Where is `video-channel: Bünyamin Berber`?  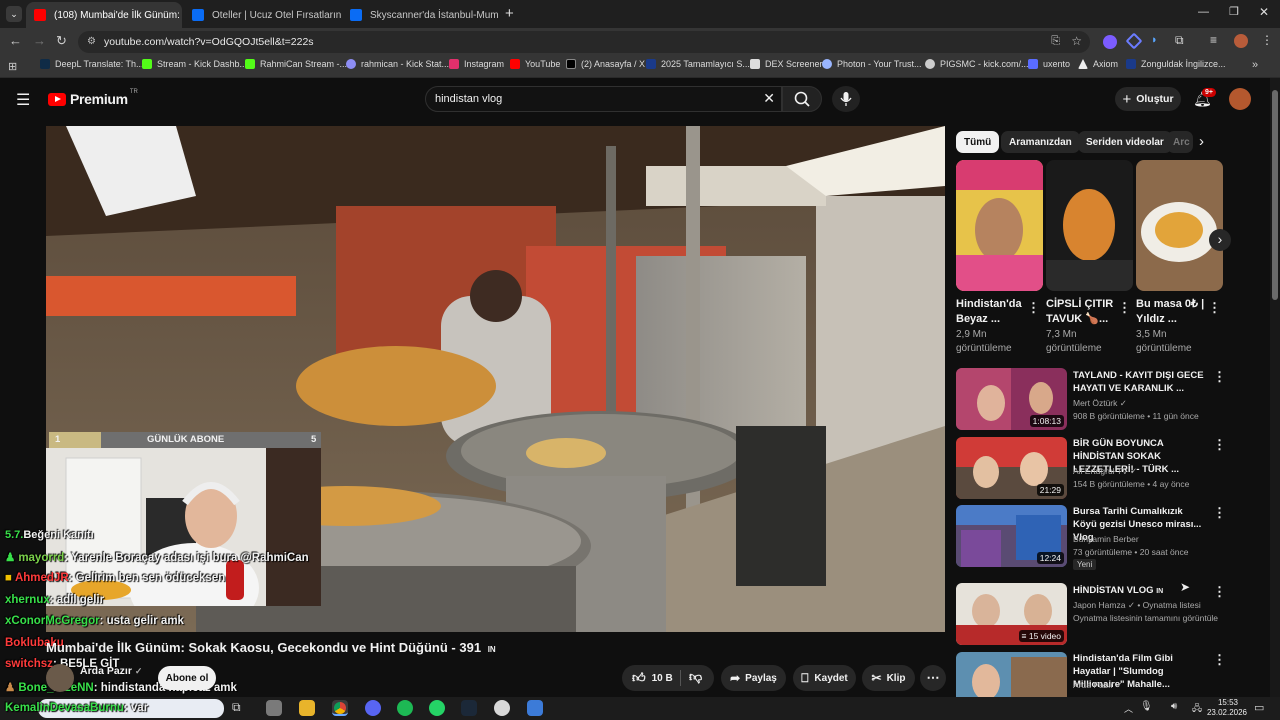
video-channel: Bünyamin Berber is located at coordinates (1153, 539).